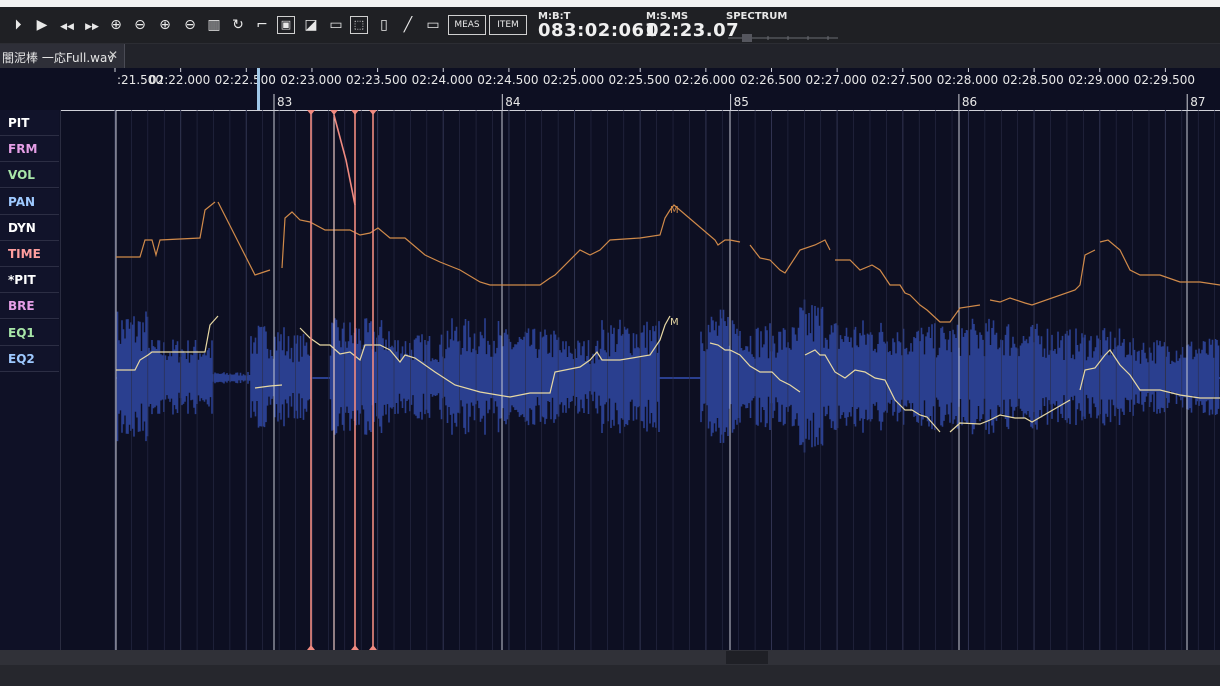 This screenshot has height=686, width=1220. I want to click on param-bre: BRE, so click(29, 306).